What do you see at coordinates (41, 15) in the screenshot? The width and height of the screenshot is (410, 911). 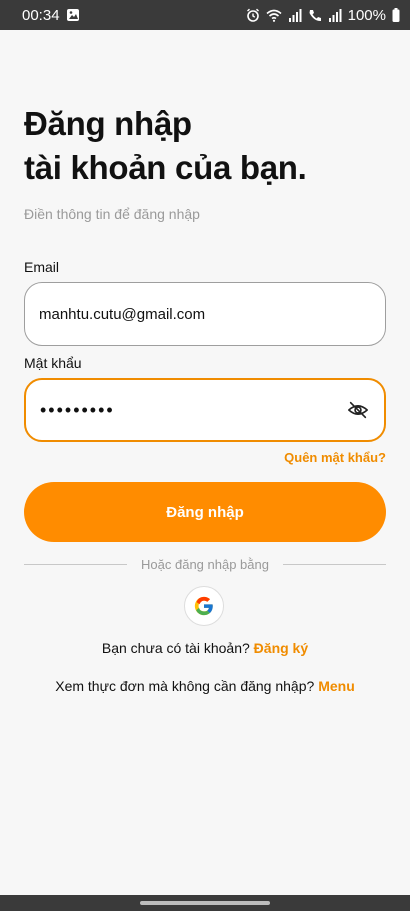 I see `status-time: 00:34` at bounding box center [41, 15].